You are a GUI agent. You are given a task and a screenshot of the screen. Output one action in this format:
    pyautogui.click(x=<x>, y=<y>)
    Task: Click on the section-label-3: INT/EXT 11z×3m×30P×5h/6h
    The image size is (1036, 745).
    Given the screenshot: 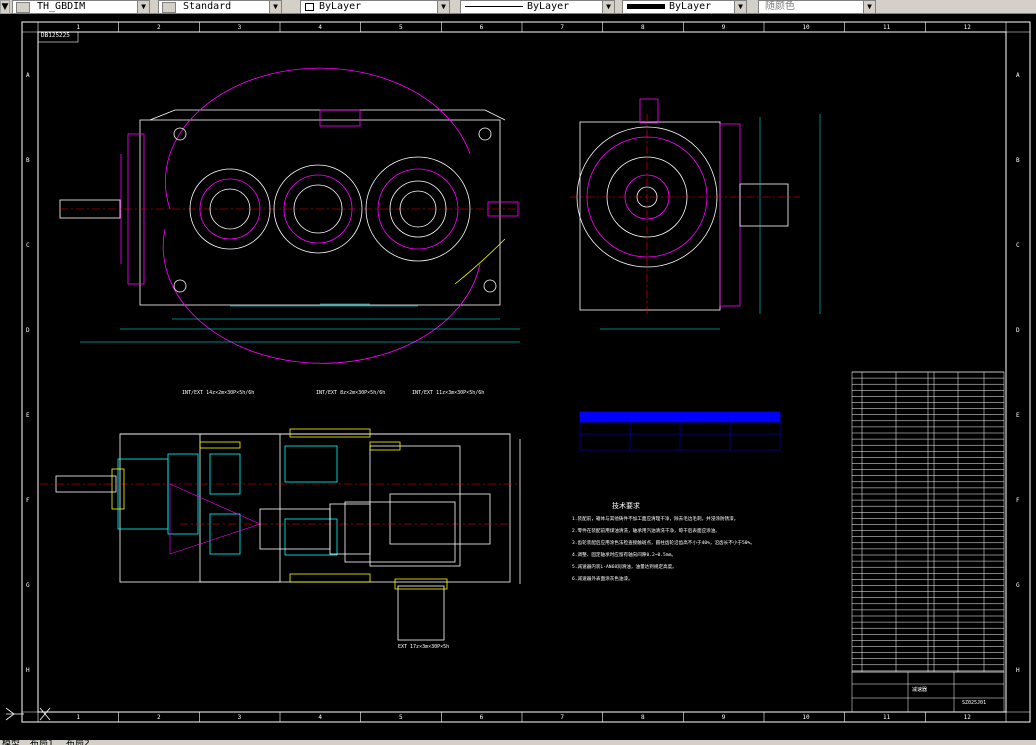 What is the action you would take?
    pyautogui.click(x=448, y=393)
    